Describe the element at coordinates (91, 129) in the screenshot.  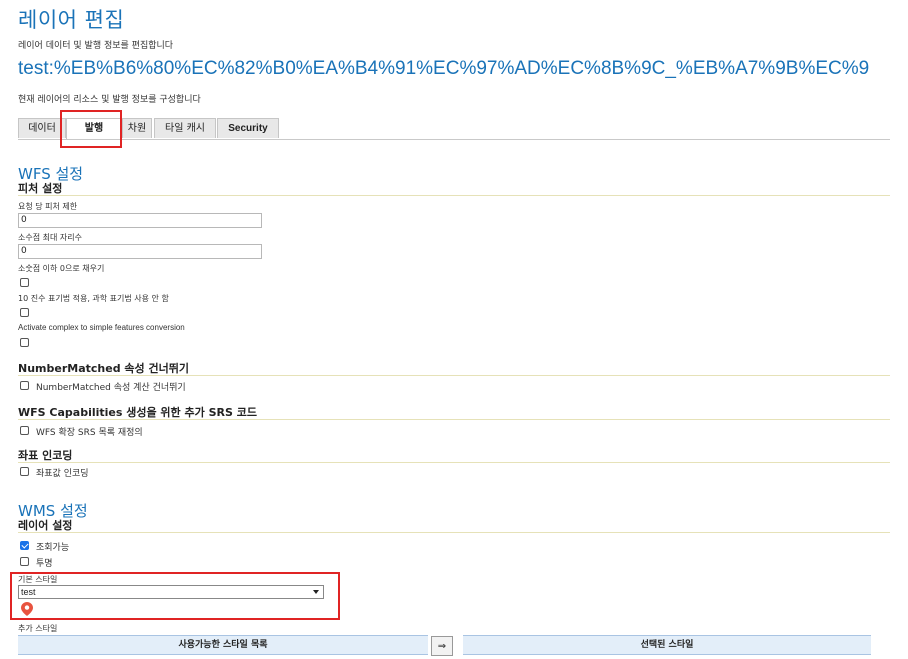
I see `tab-highlight-box` at that location.